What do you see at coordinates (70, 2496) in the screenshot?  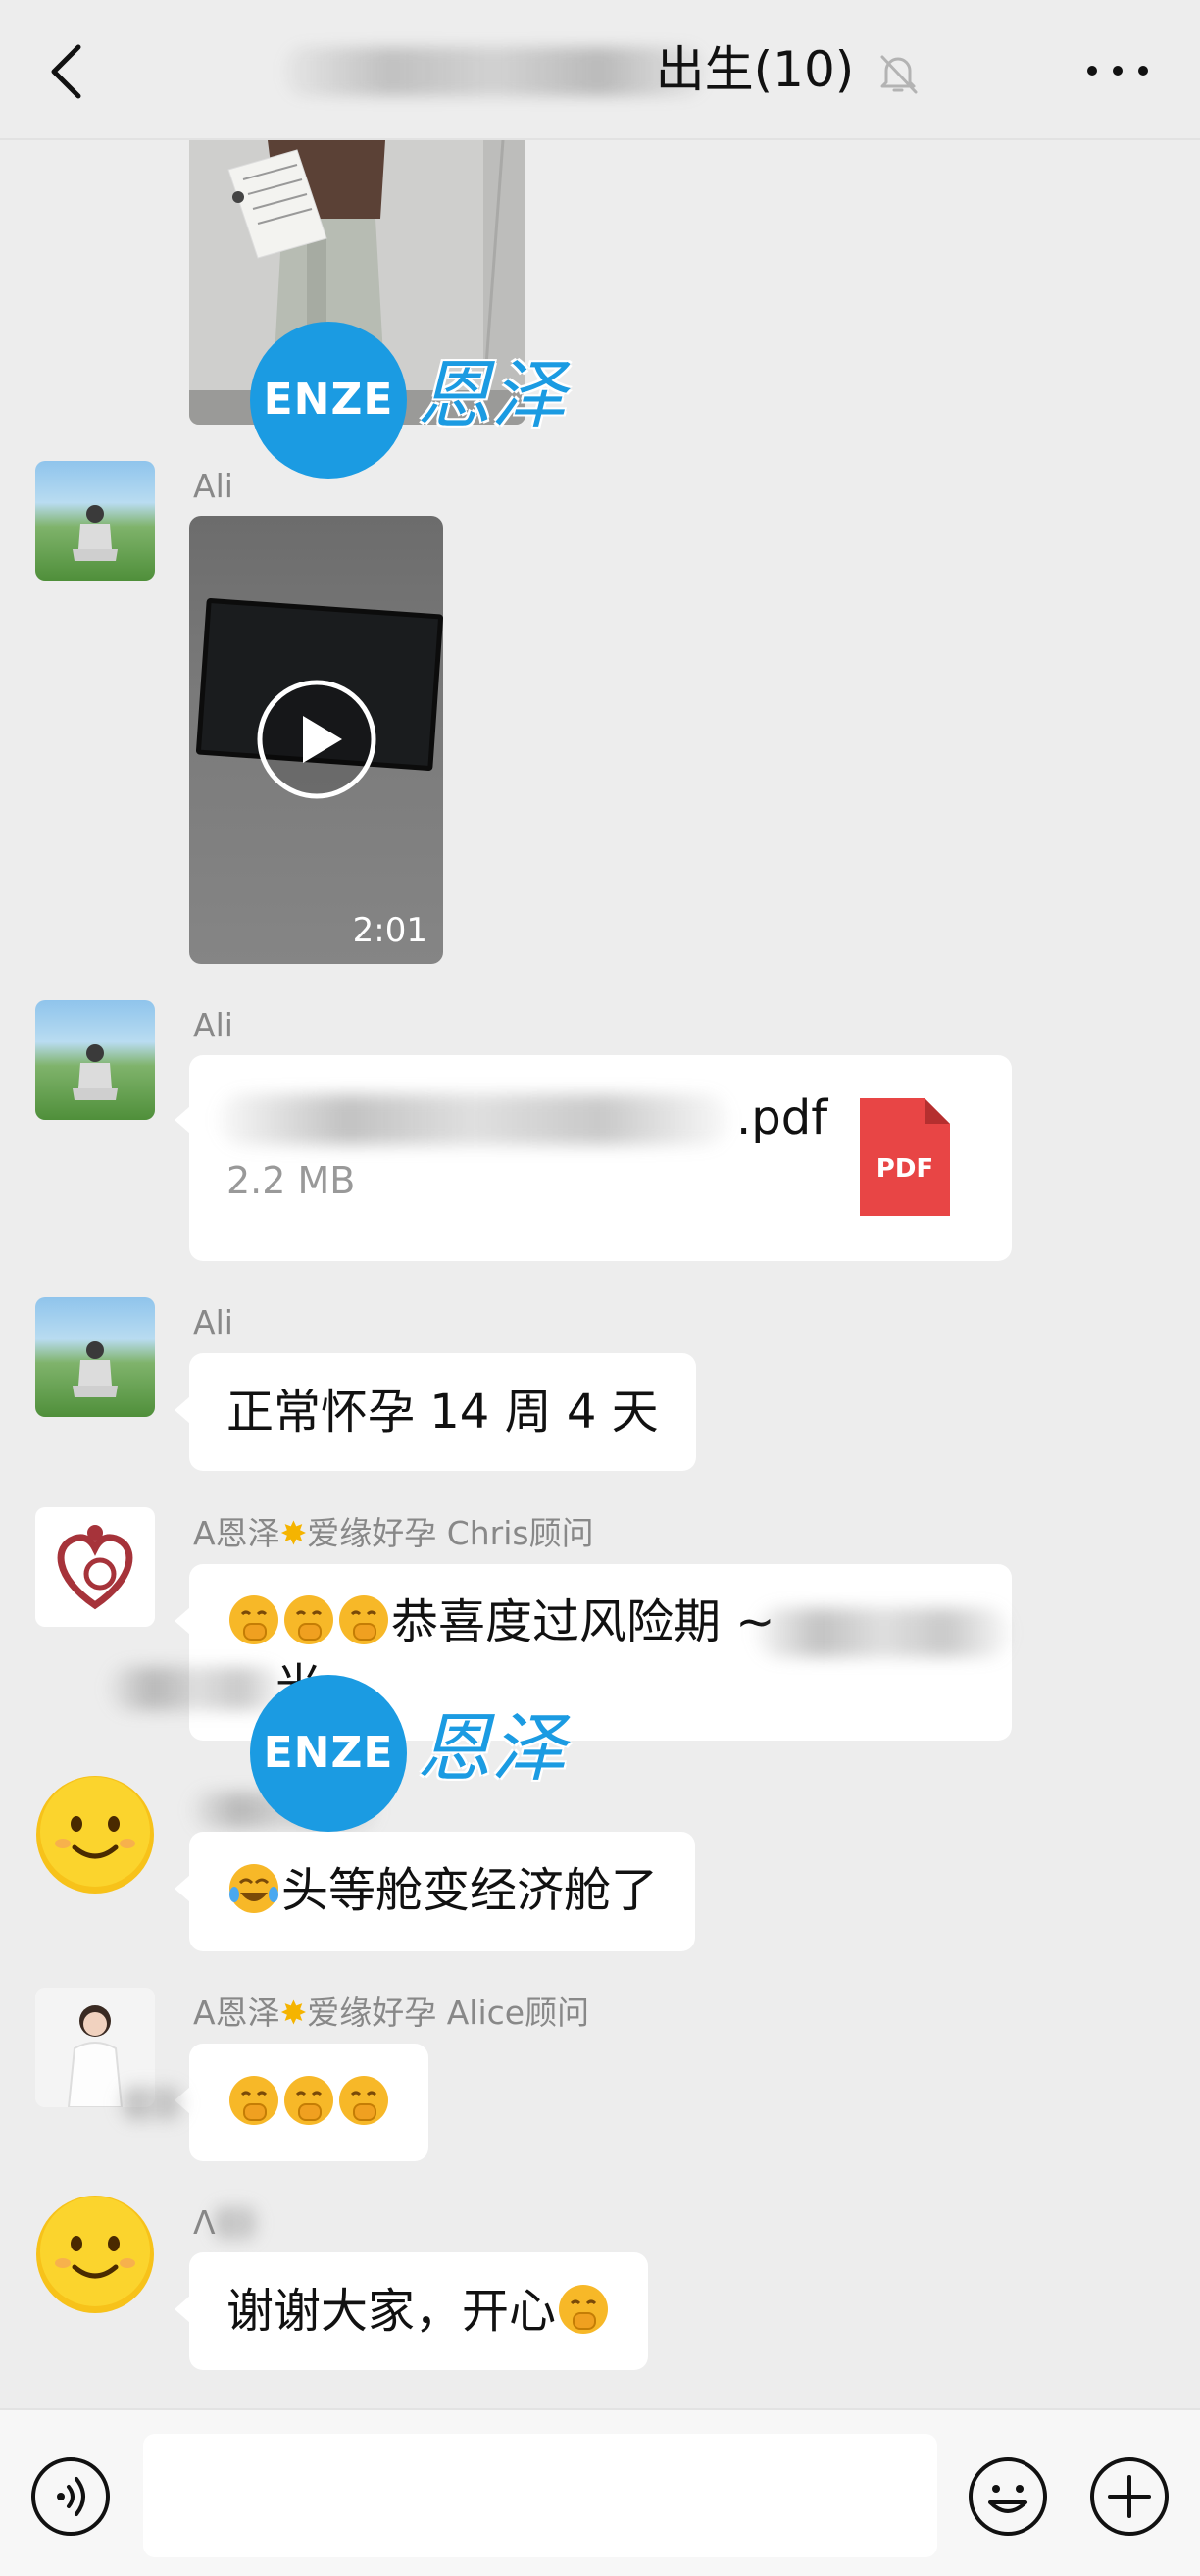 I see `voice-icon` at bounding box center [70, 2496].